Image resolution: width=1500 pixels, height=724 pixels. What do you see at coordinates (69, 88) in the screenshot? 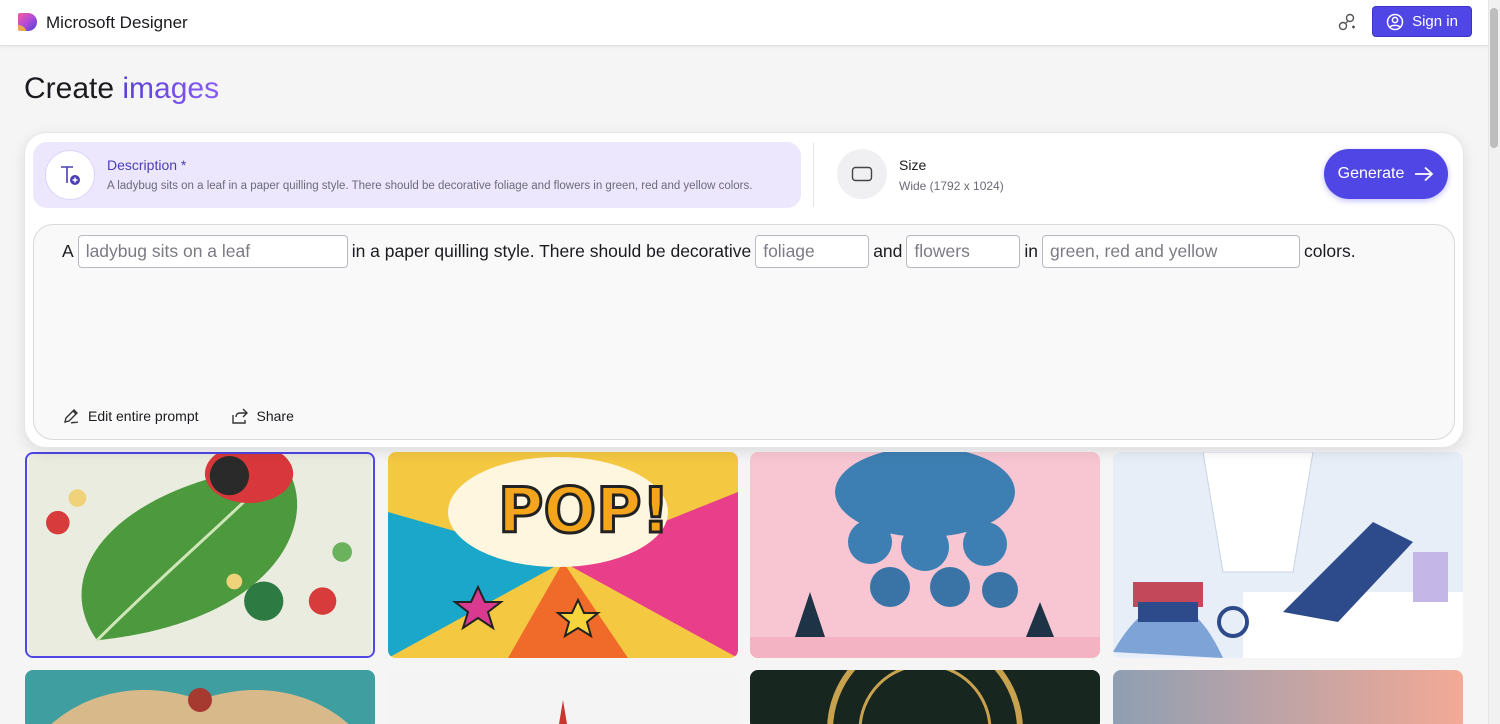
I see `page-title-prefix: Create` at bounding box center [69, 88].